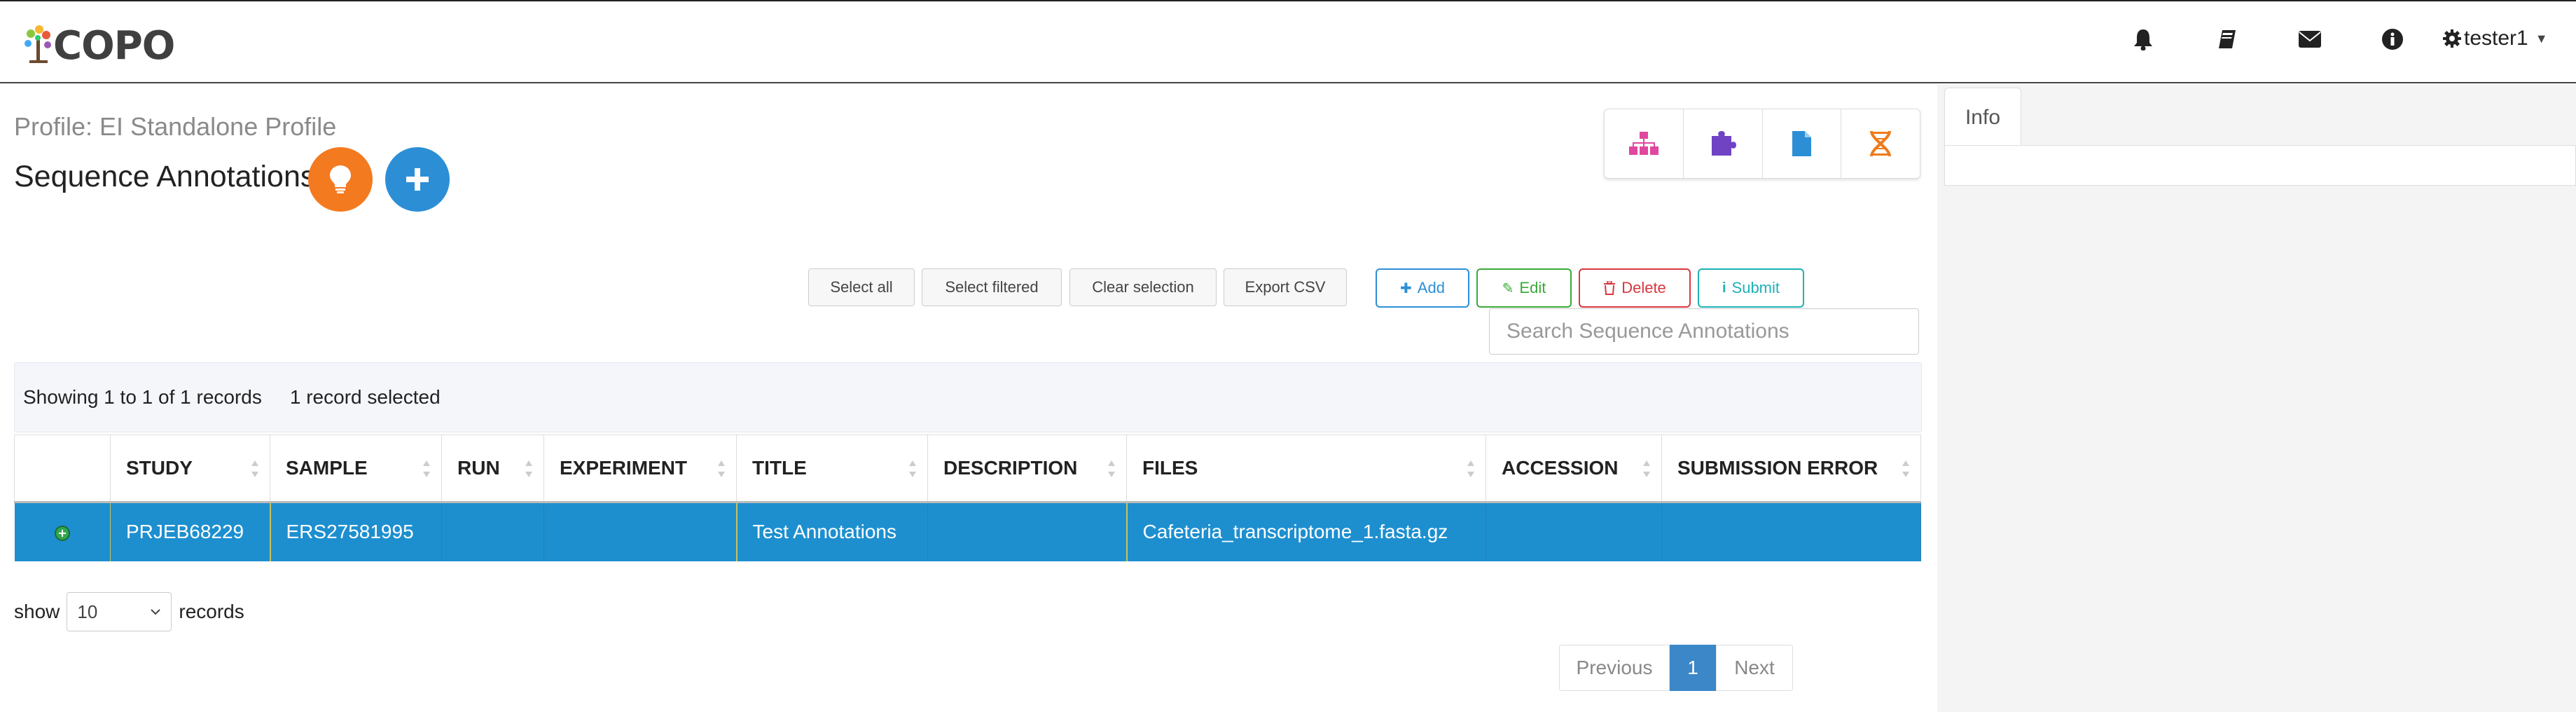 The height and width of the screenshot is (712, 2576). Describe the element at coordinates (2541, 38) in the screenshot. I see `chevron-down-icon: ▼` at that location.